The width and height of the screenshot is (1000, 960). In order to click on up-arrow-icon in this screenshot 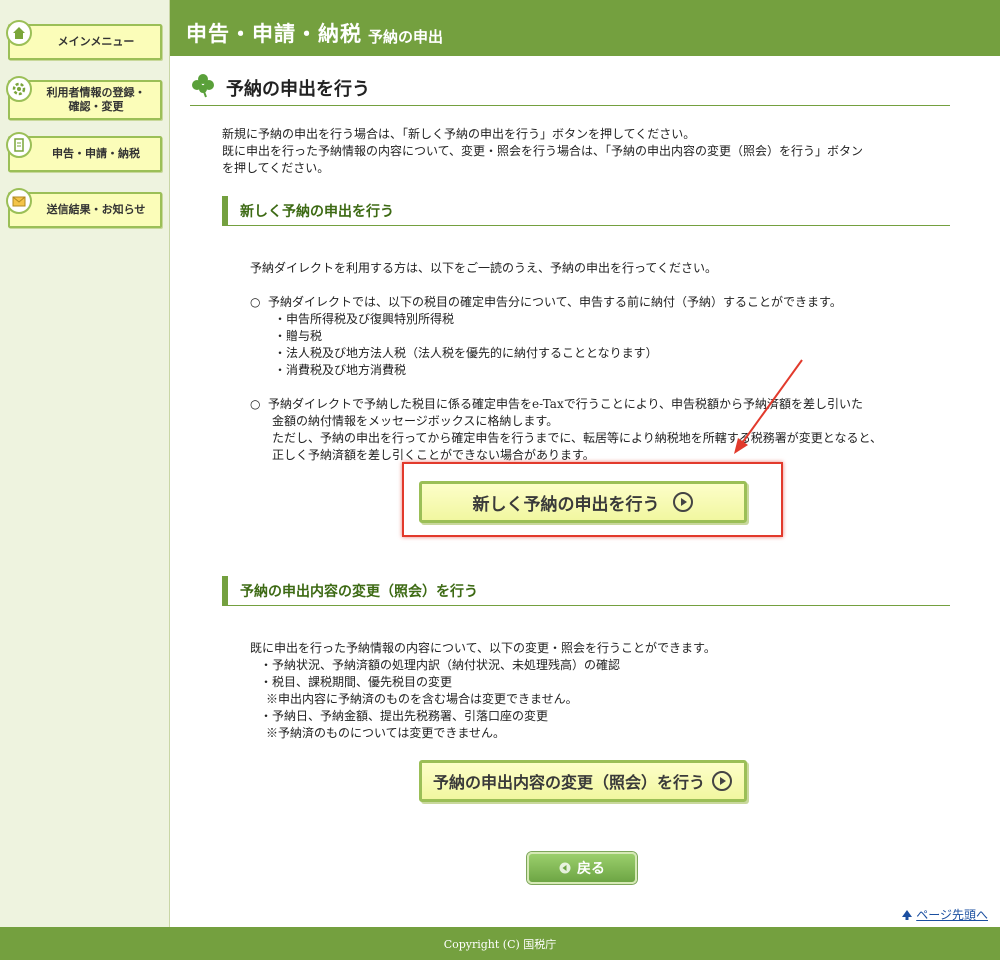, I will do `click(907, 914)`.